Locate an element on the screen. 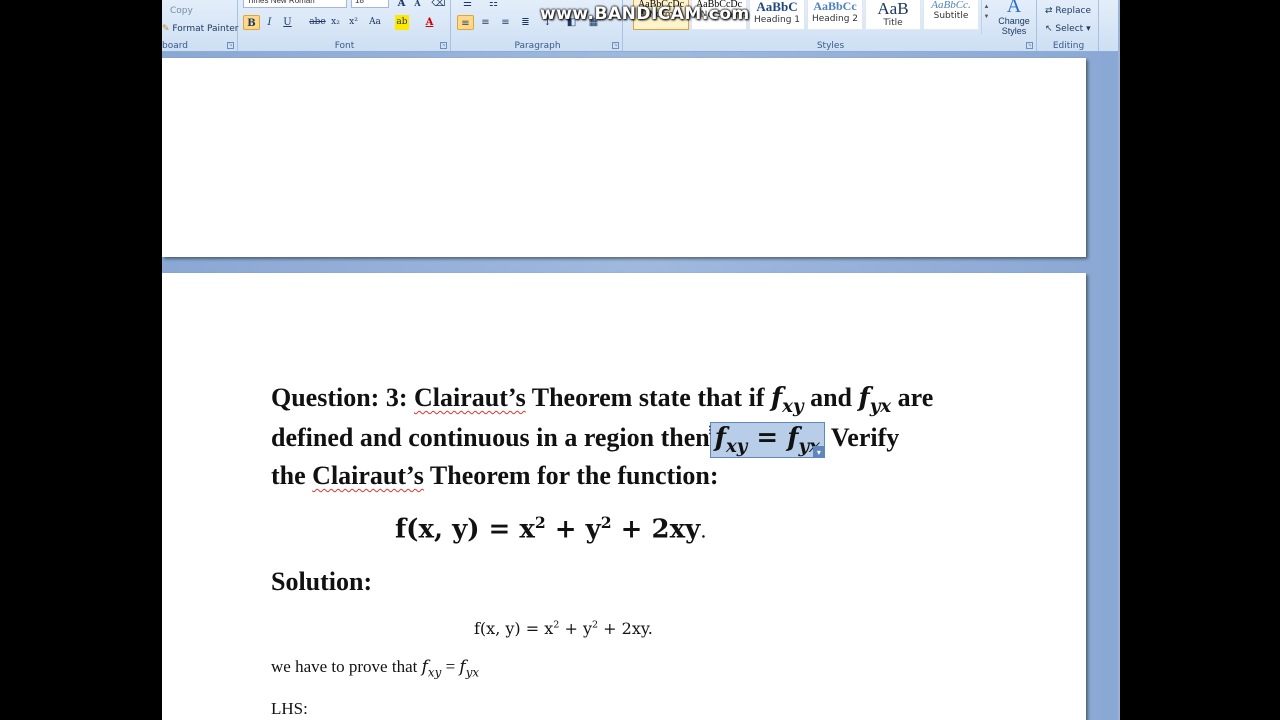 Image resolution: width=1280 pixels, height=720 pixels. change-styles-button: A Change Styles is located at coordinates (1014, 19).